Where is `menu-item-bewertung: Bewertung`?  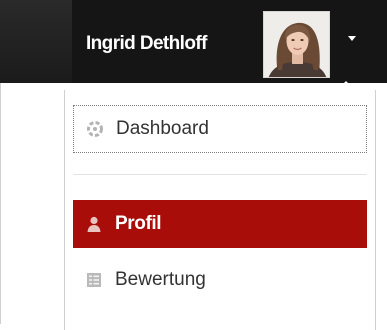 menu-item-bewertung: Bewertung is located at coordinates (220, 280).